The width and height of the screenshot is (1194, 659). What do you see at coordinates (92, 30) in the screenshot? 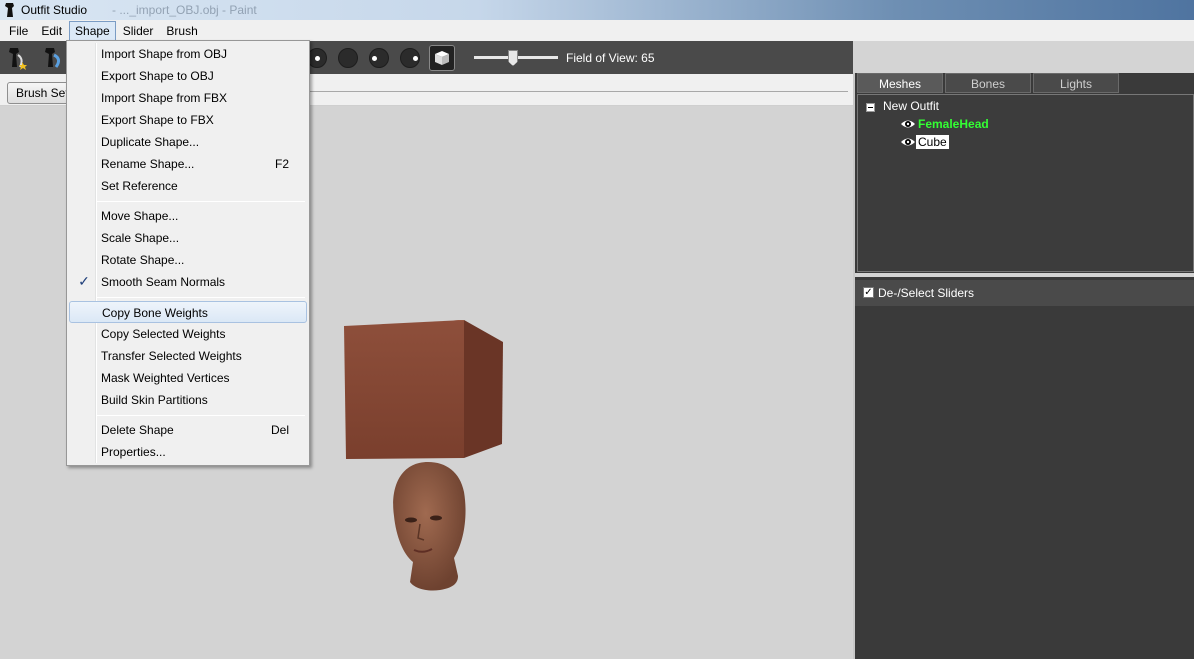
I see `menu-shape: Shape` at bounding box center [92, 30].